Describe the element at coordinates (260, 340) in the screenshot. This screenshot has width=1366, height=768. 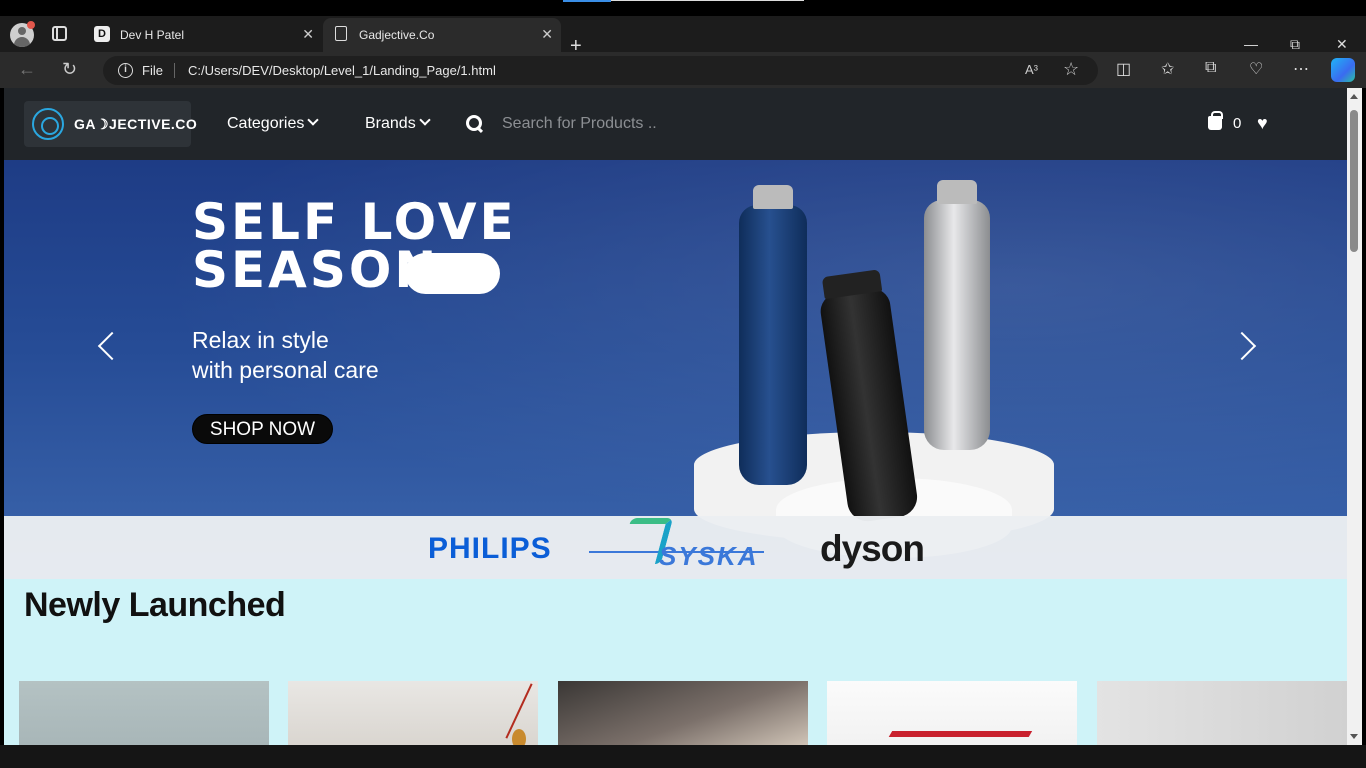
I see `subline-line-1: Relax in style` at that location.